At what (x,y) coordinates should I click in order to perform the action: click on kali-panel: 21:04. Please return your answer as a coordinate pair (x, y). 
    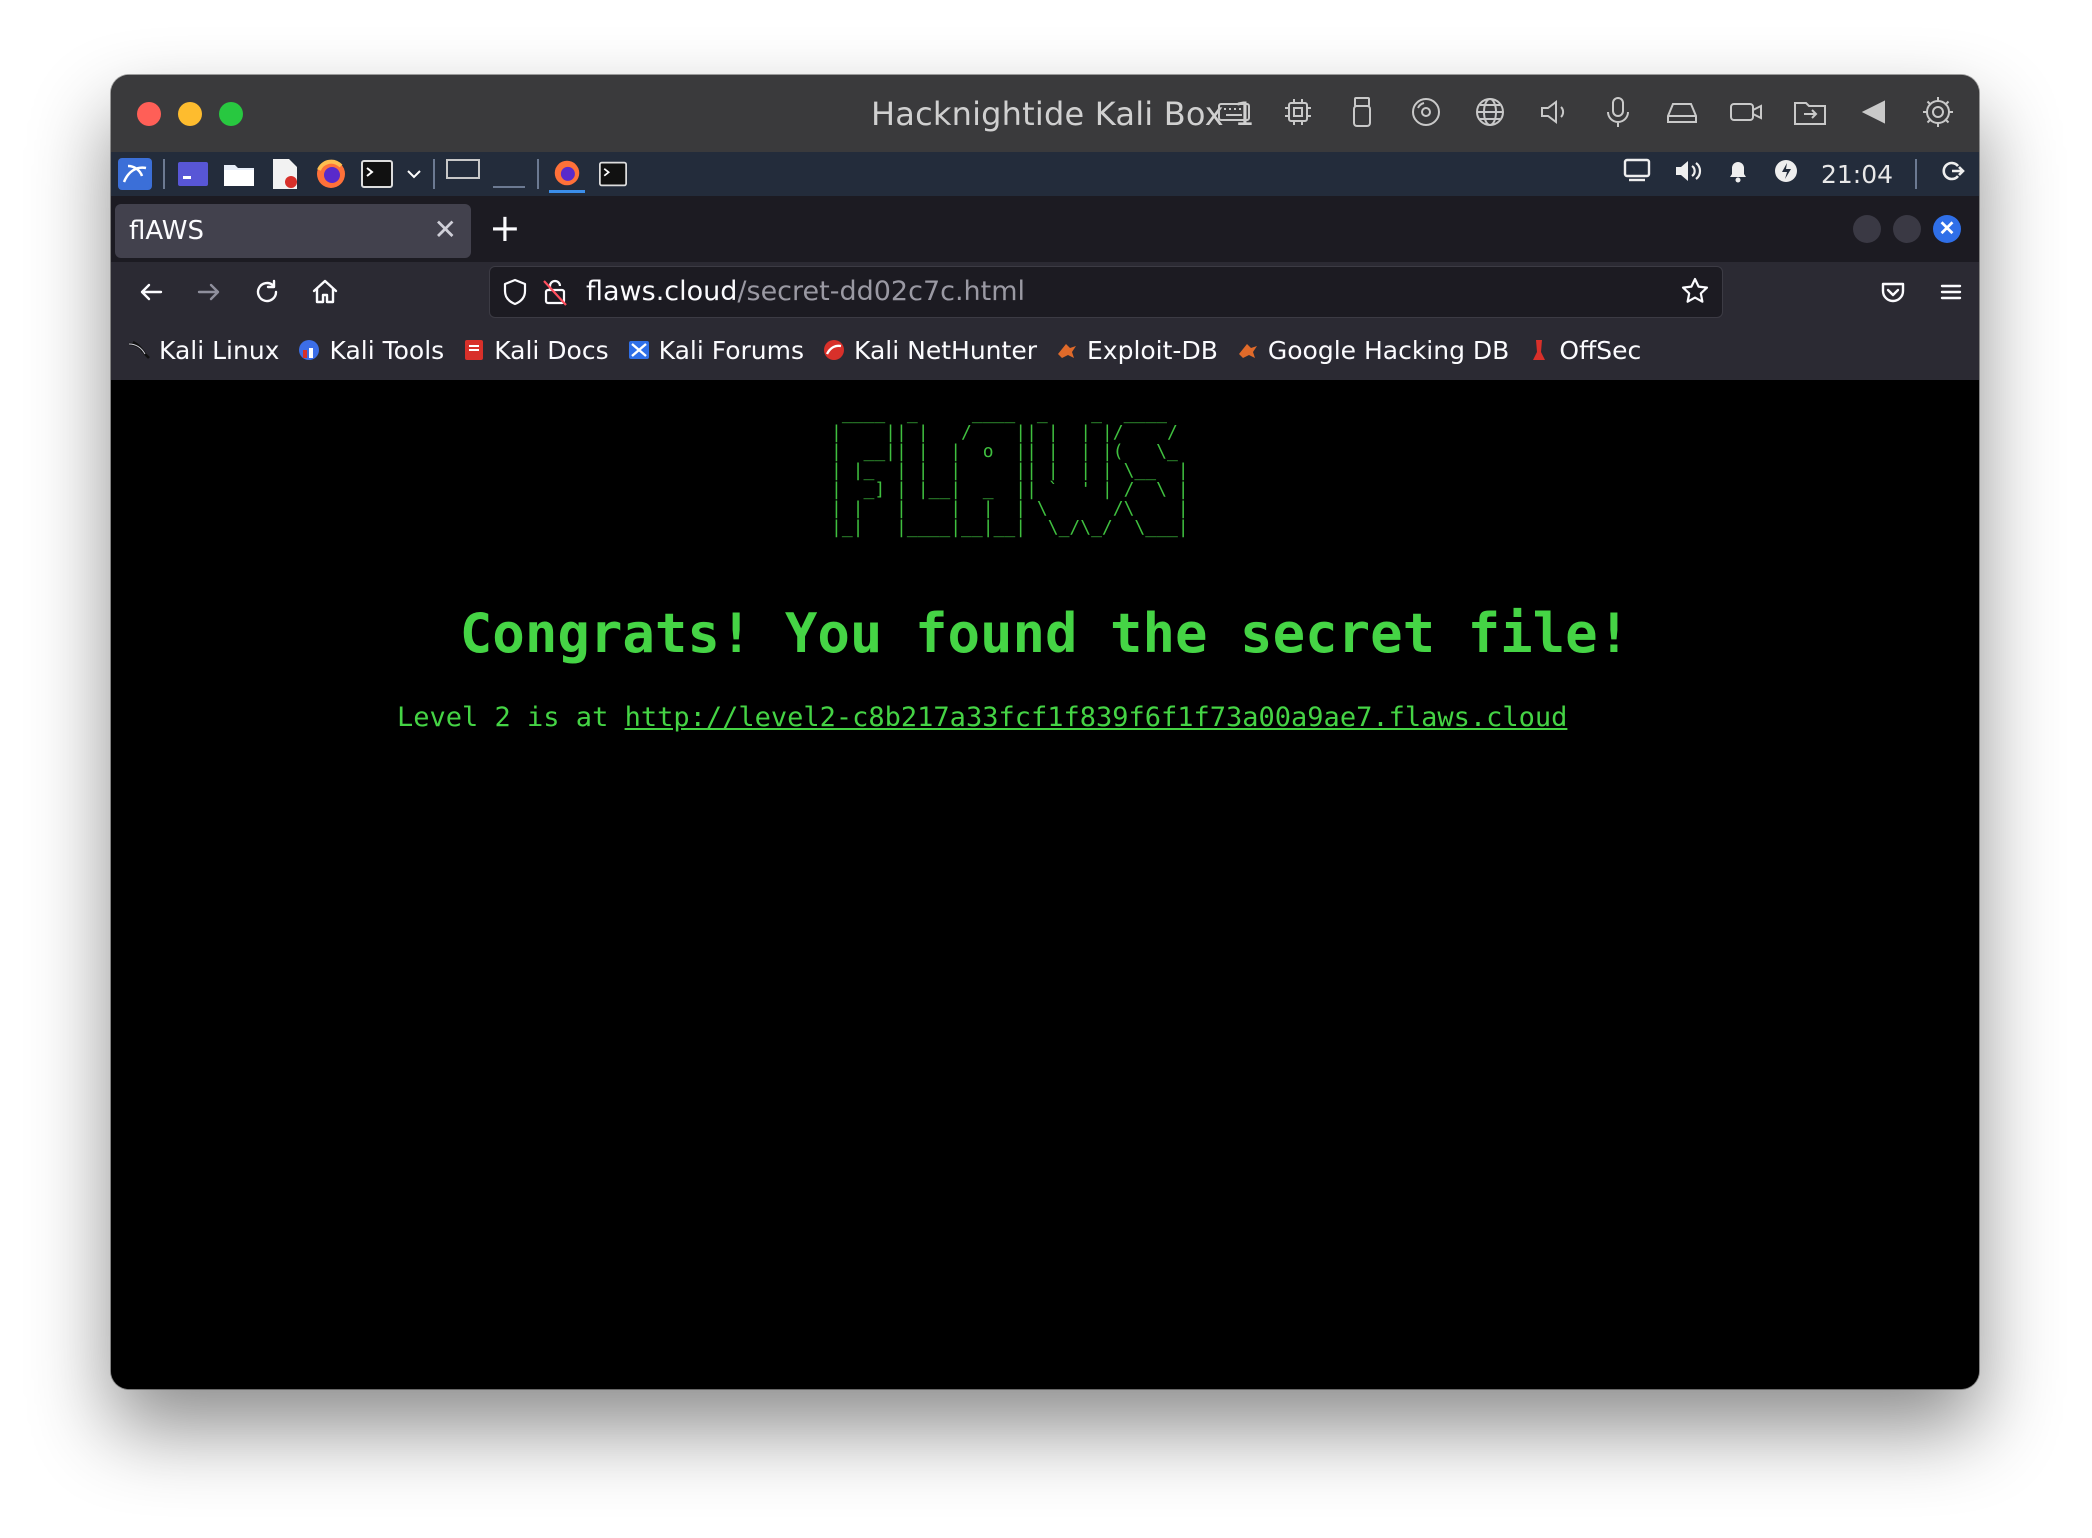
    Looking at the image, I should click on (1045, 174).